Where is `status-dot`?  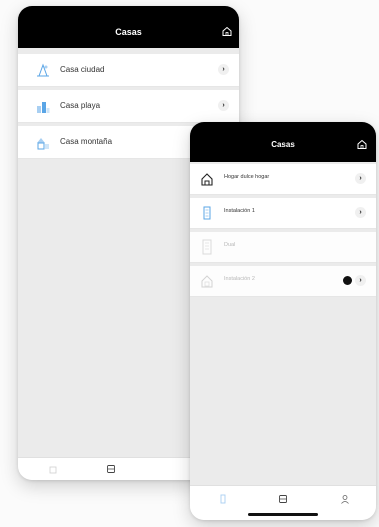
status-dot is located at coordinates (347, 280).